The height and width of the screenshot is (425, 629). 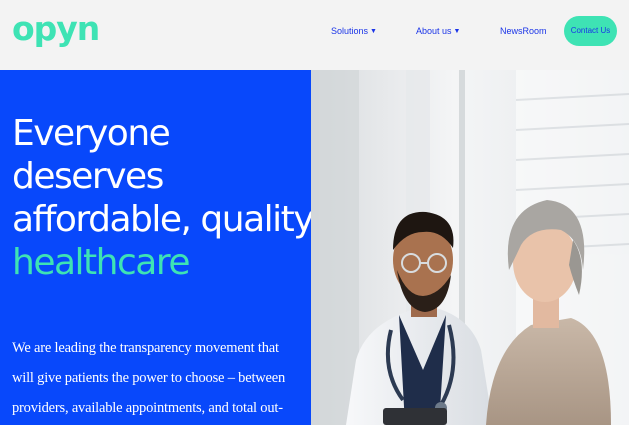 What do you see at coordinates (101, 262) in the screenshot?
I see `headline-accent: healthcare` at bounding box center [101, 262].